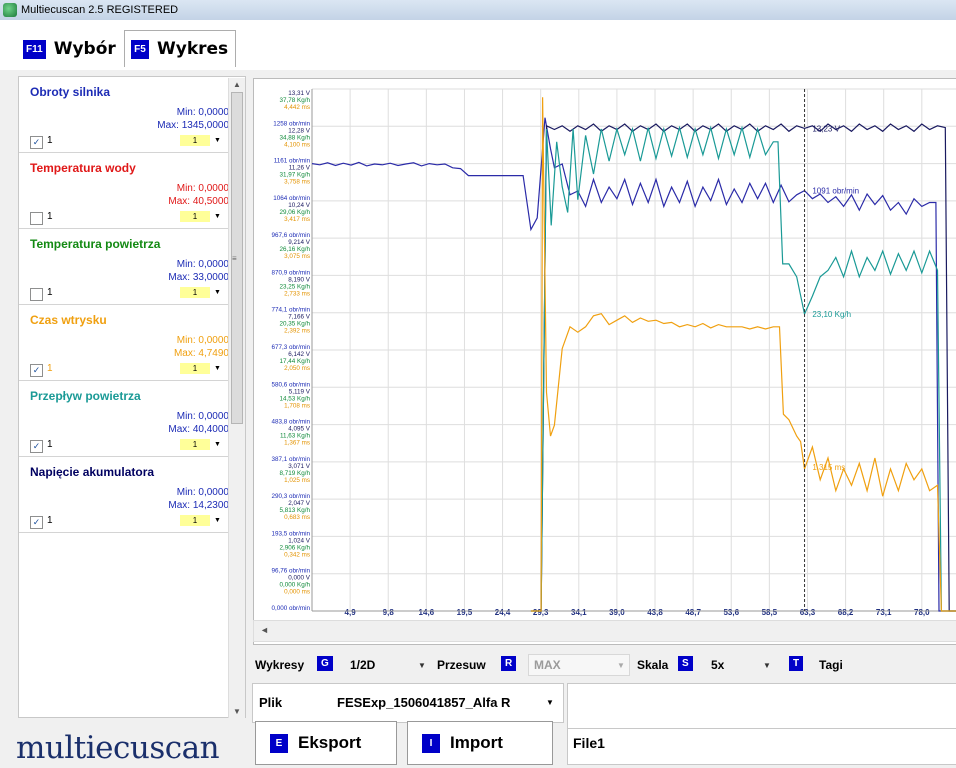 The image size is (956, 768). I want to click on przesuw-label: Przesuw, so click(461, 665).